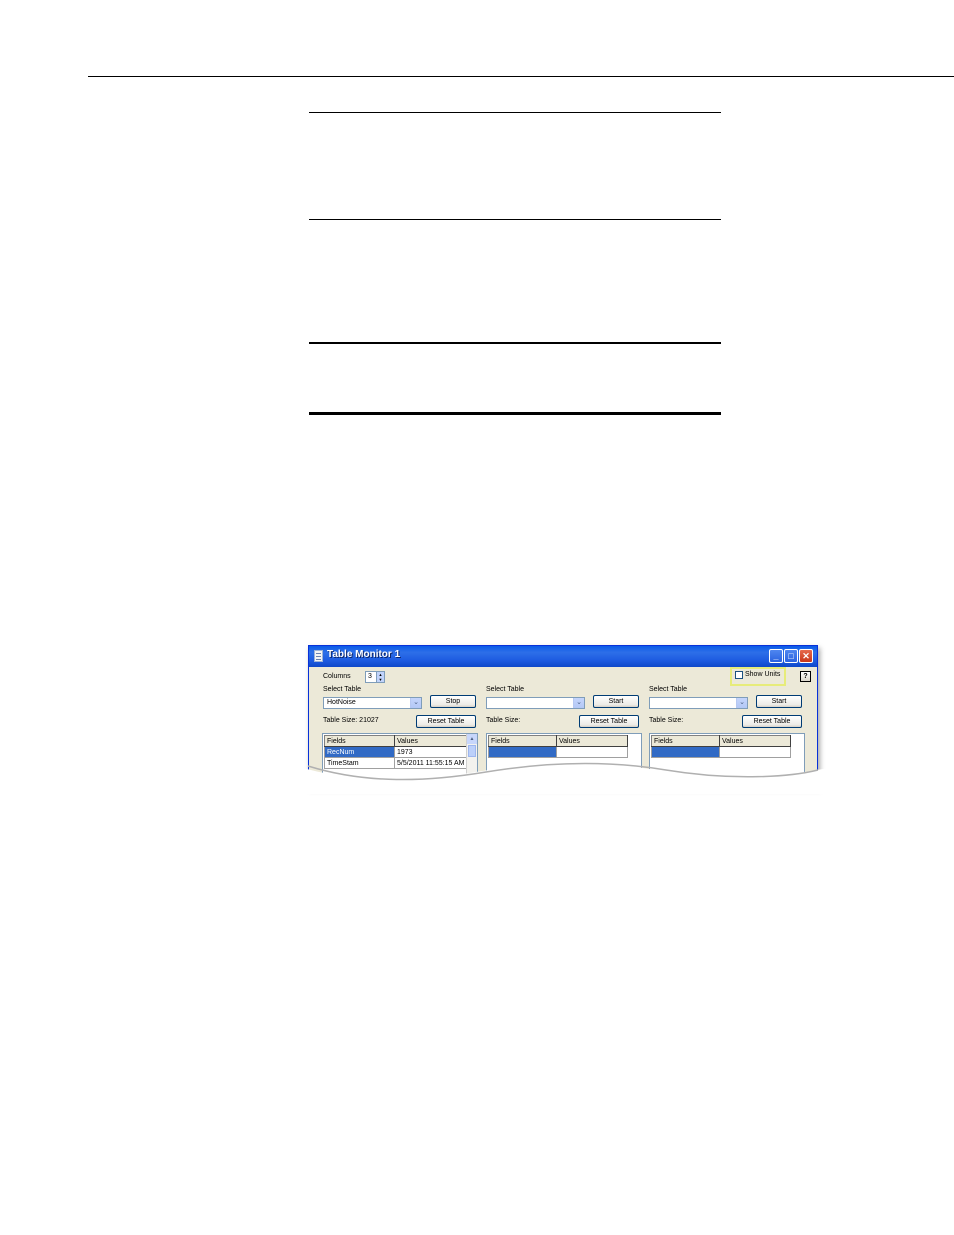 This screenshot has height=1235, width=954. Describe the element at coordinates (776, 656) in the screenshot. I see `minimize-button: _` at that location.